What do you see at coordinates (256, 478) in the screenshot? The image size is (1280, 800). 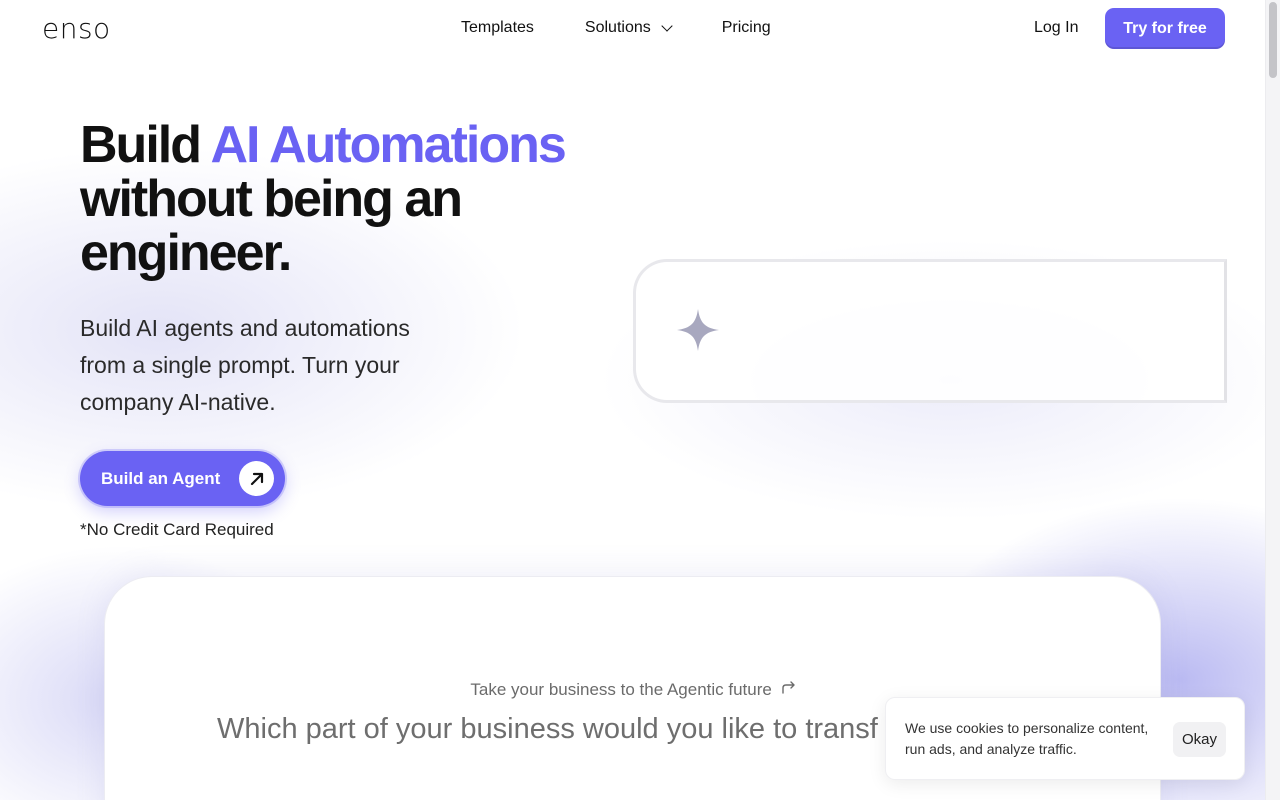 I see `arrow-up-right-icon` at bounding box center [256, 478].